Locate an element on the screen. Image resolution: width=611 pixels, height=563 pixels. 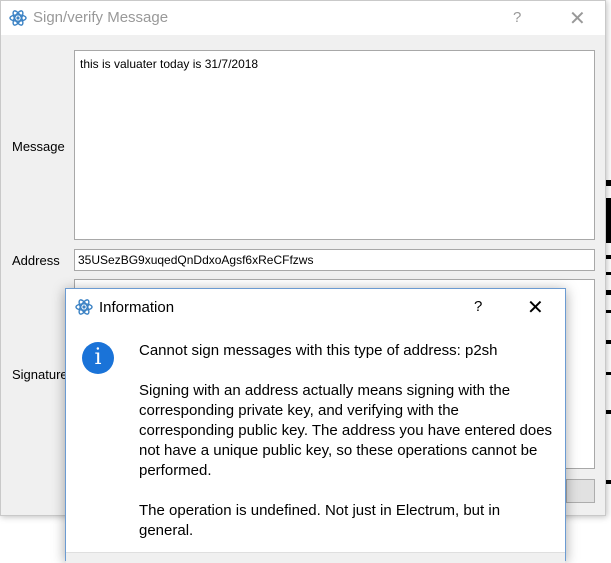
sign-verify-titlebar: Sign/verify Message ? ✕ is located at coordinates (303, 18).